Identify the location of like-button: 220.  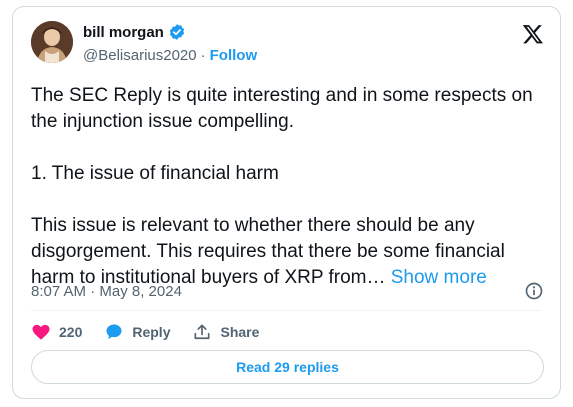
(56, 332).